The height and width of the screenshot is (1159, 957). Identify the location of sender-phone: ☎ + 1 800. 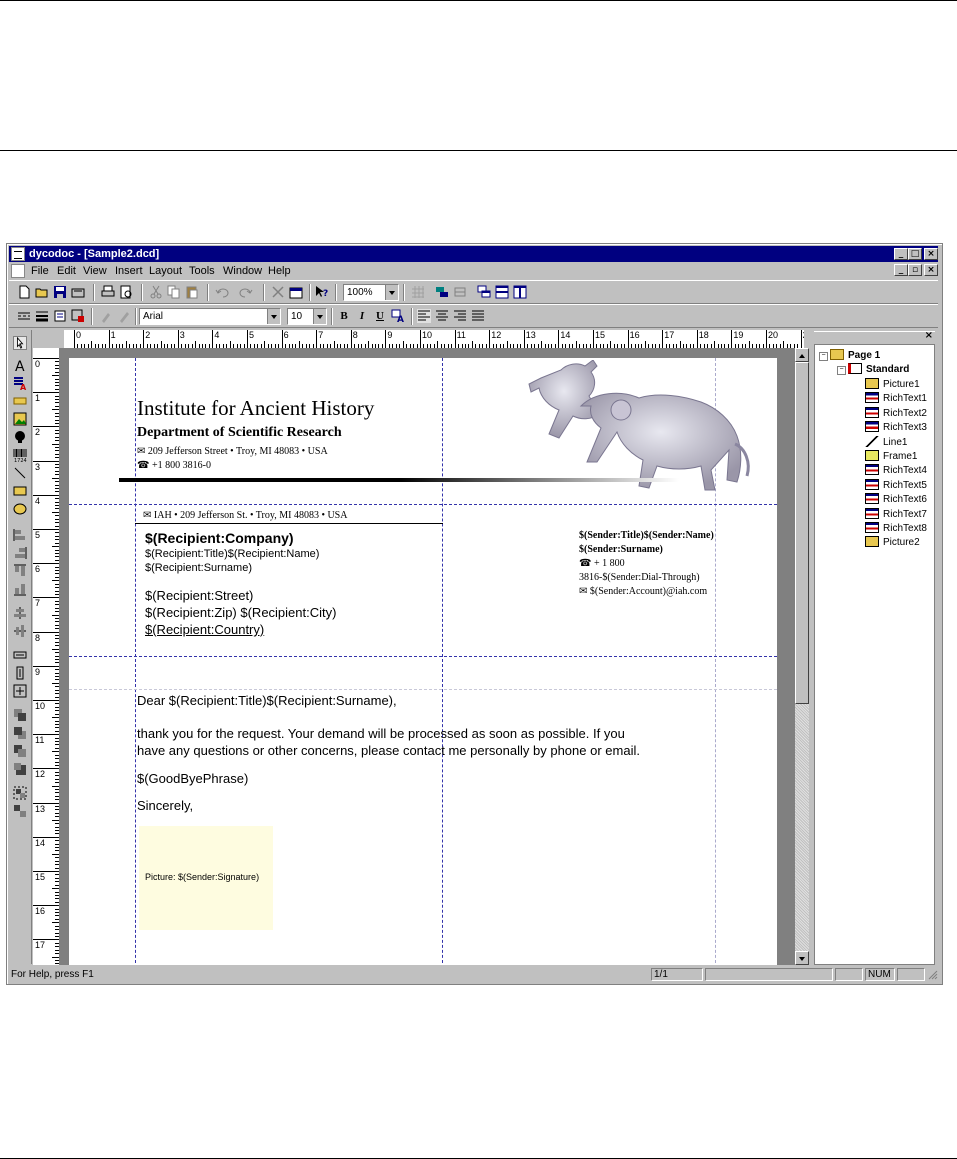
(602, 563).